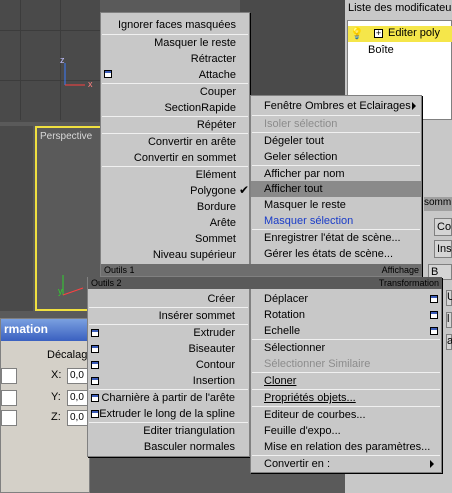  What do you see at coordinates (90, 84) in the screenshot?
I see `axis-x-label: x` at bounding box center [90, 84].